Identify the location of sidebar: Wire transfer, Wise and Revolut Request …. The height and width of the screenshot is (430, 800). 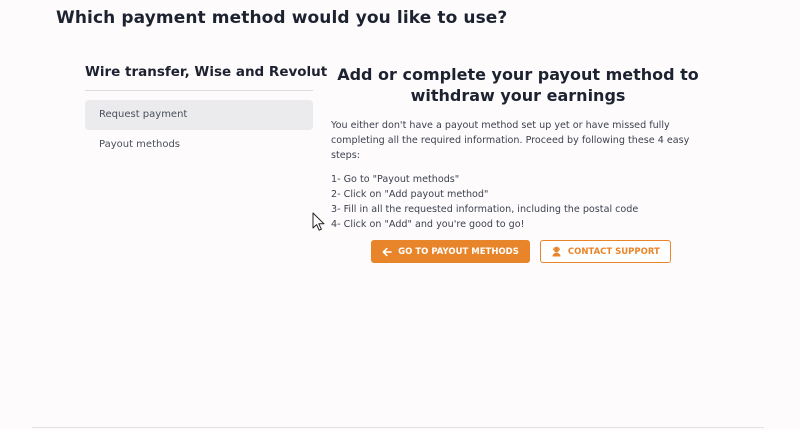
(206, 112).